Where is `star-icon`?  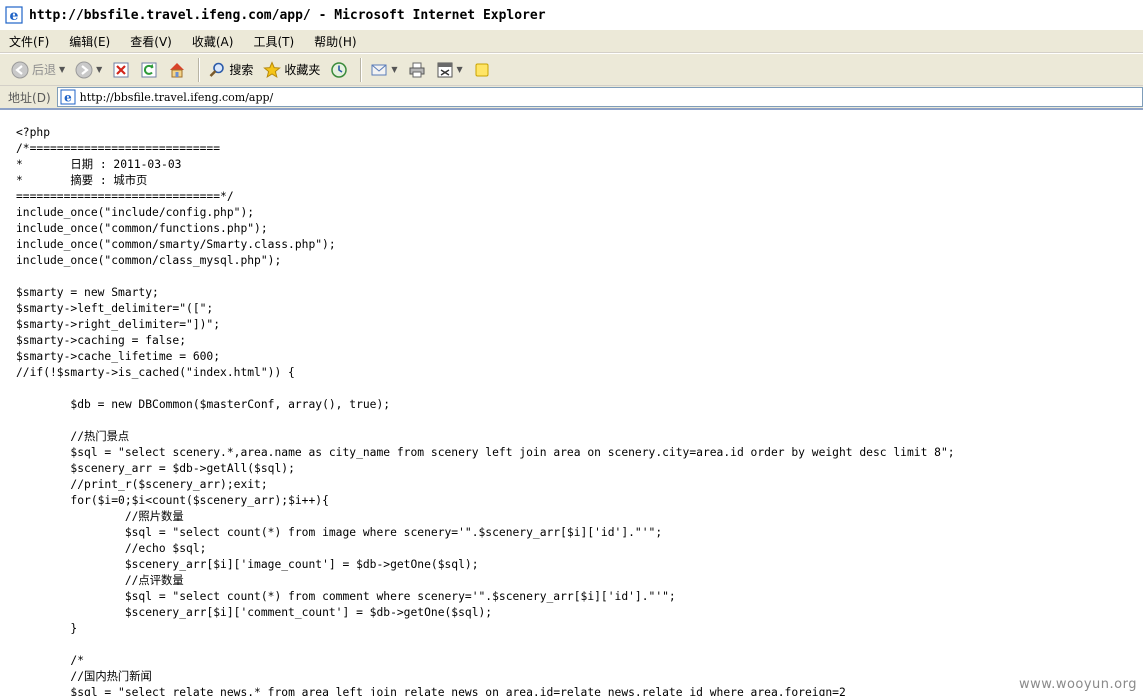 star-icon is located at coordinates (272, 69).